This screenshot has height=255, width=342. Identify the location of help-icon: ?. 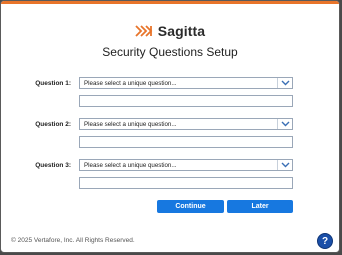
(325, 241).